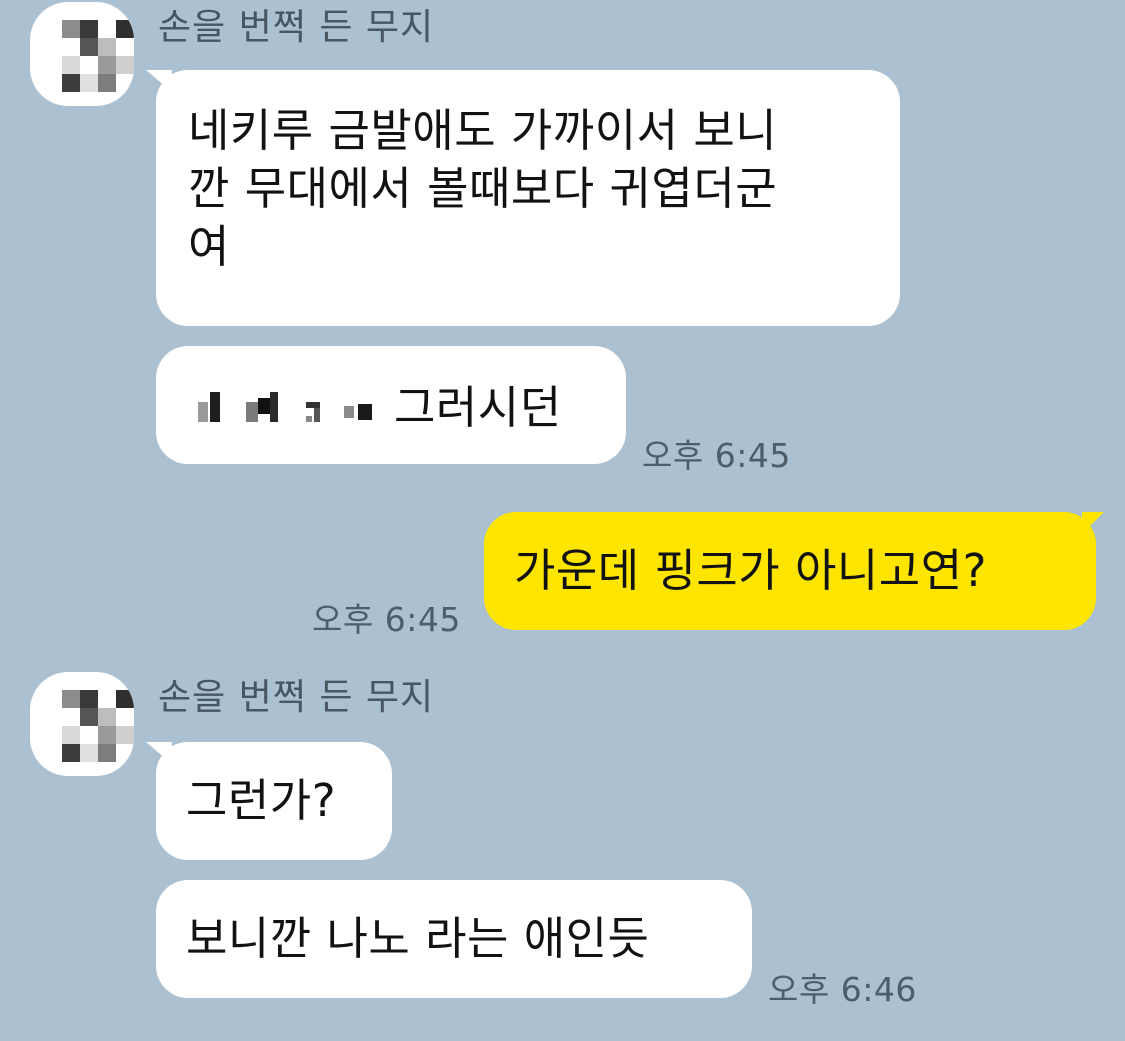 This screenshot has width=1125, height=1041. What do you see at coordinates (290, 408) in the screenshot?
I see `redacted-mosaic` at bounding box center [290, 408].